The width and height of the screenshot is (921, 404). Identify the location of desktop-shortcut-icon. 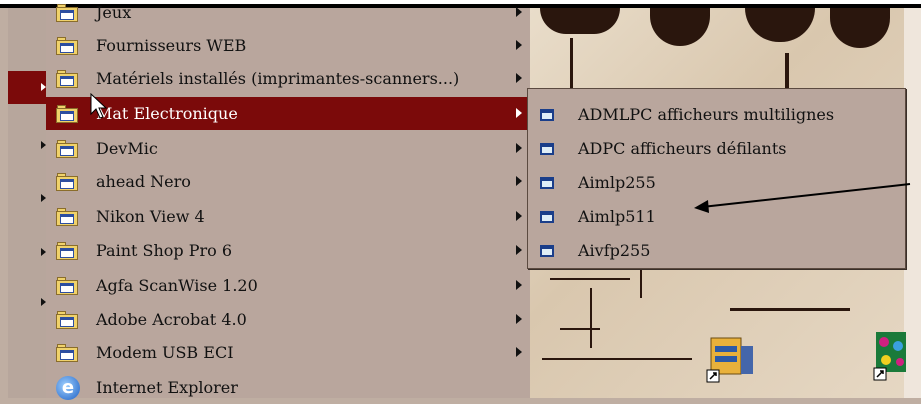
(734, 360).